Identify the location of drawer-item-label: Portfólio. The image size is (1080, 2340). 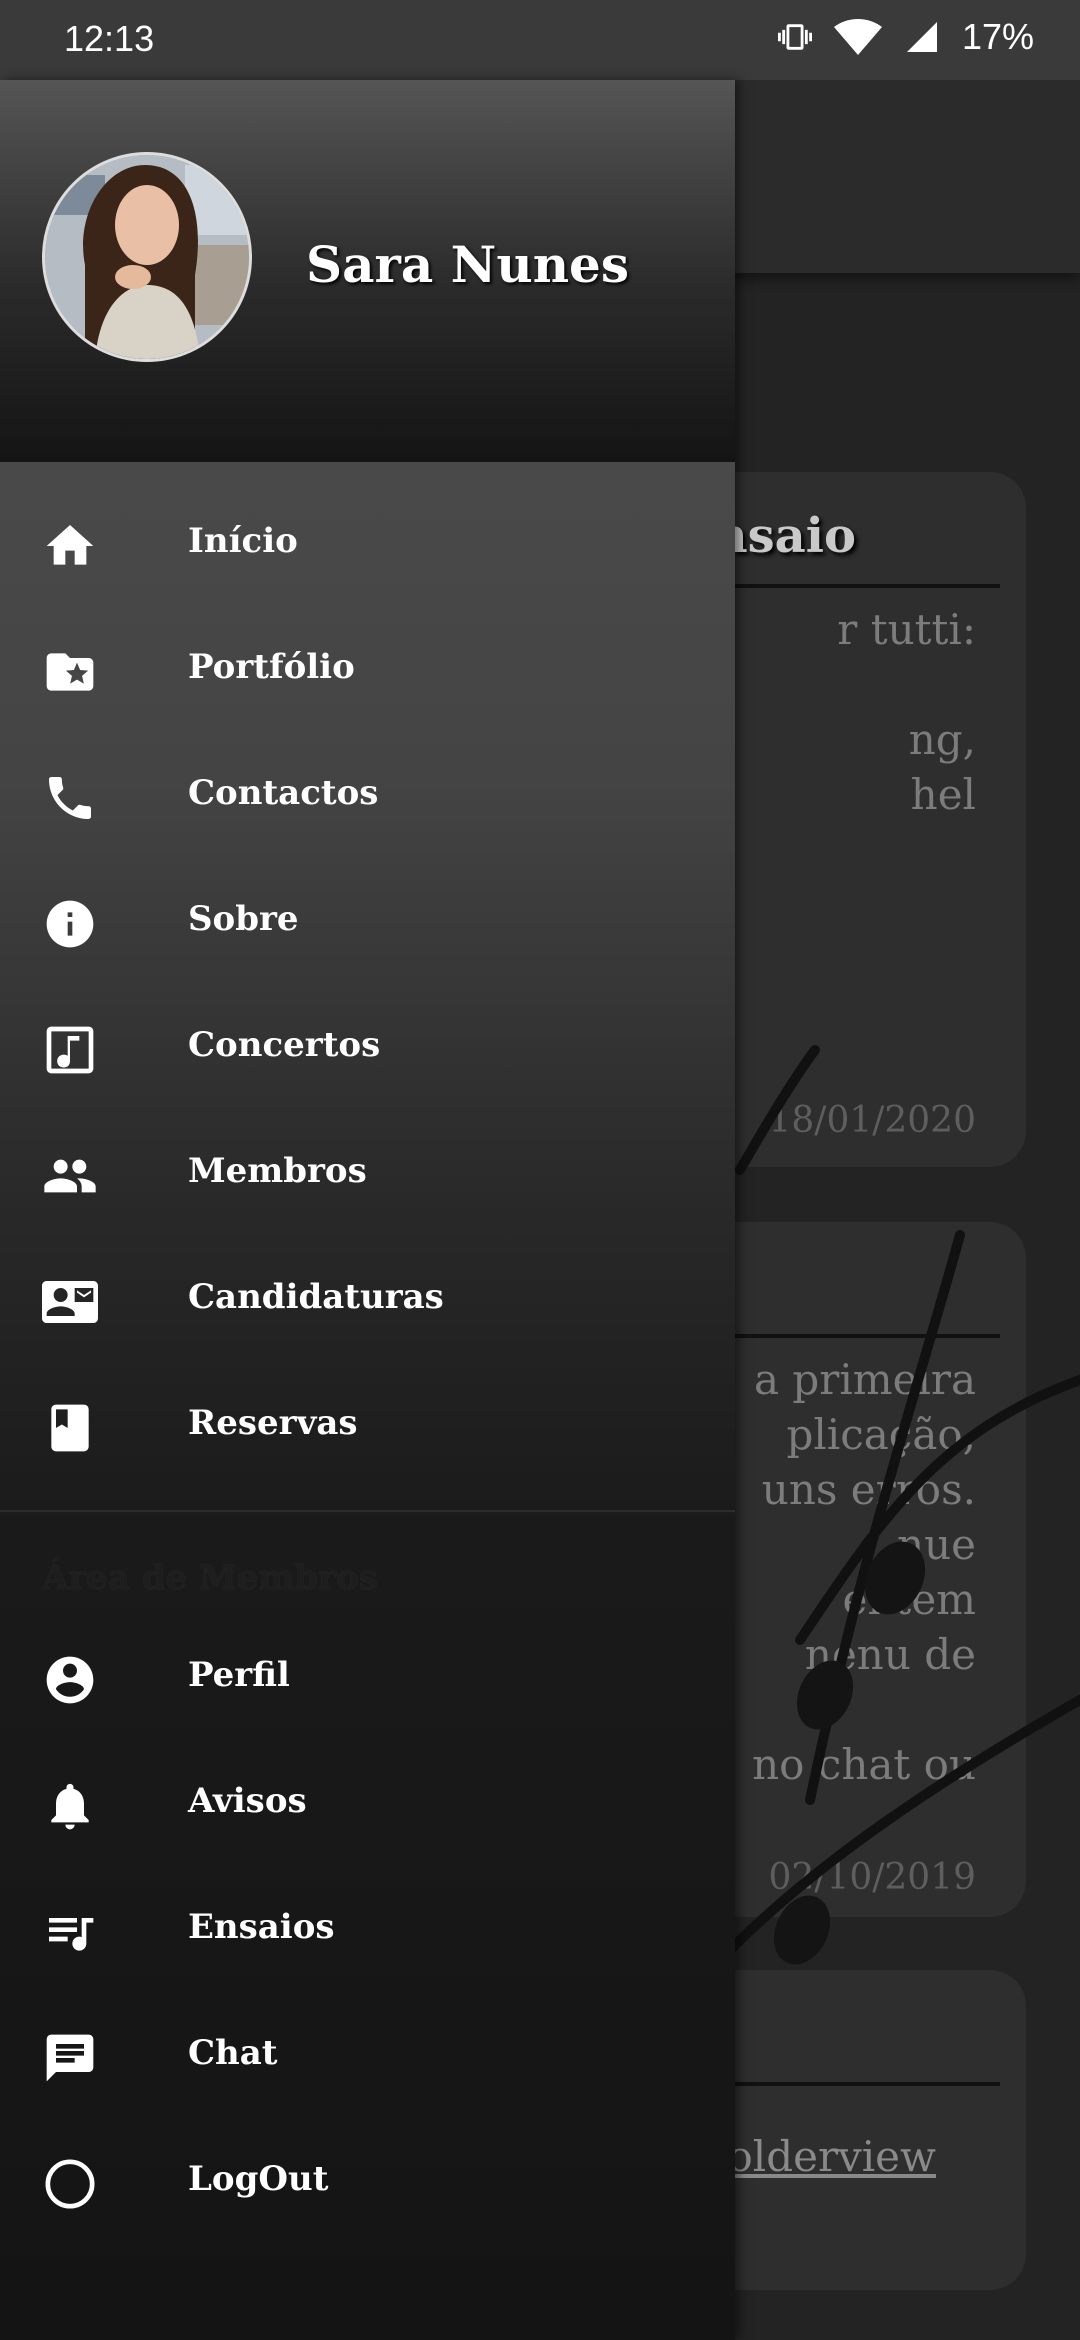
(271, 667).